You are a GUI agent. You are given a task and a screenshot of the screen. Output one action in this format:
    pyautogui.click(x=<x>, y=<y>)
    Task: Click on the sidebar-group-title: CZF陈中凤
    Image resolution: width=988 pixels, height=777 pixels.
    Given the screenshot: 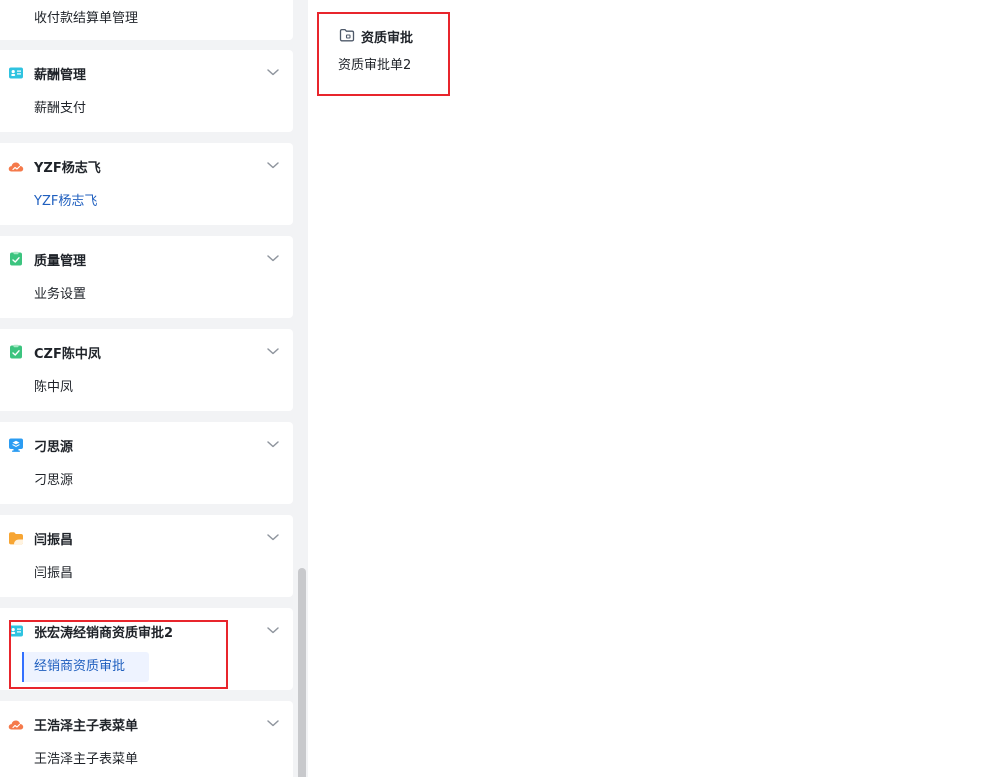 What is the action you would take?
    pyautogui.click(x=67, y=354)
    